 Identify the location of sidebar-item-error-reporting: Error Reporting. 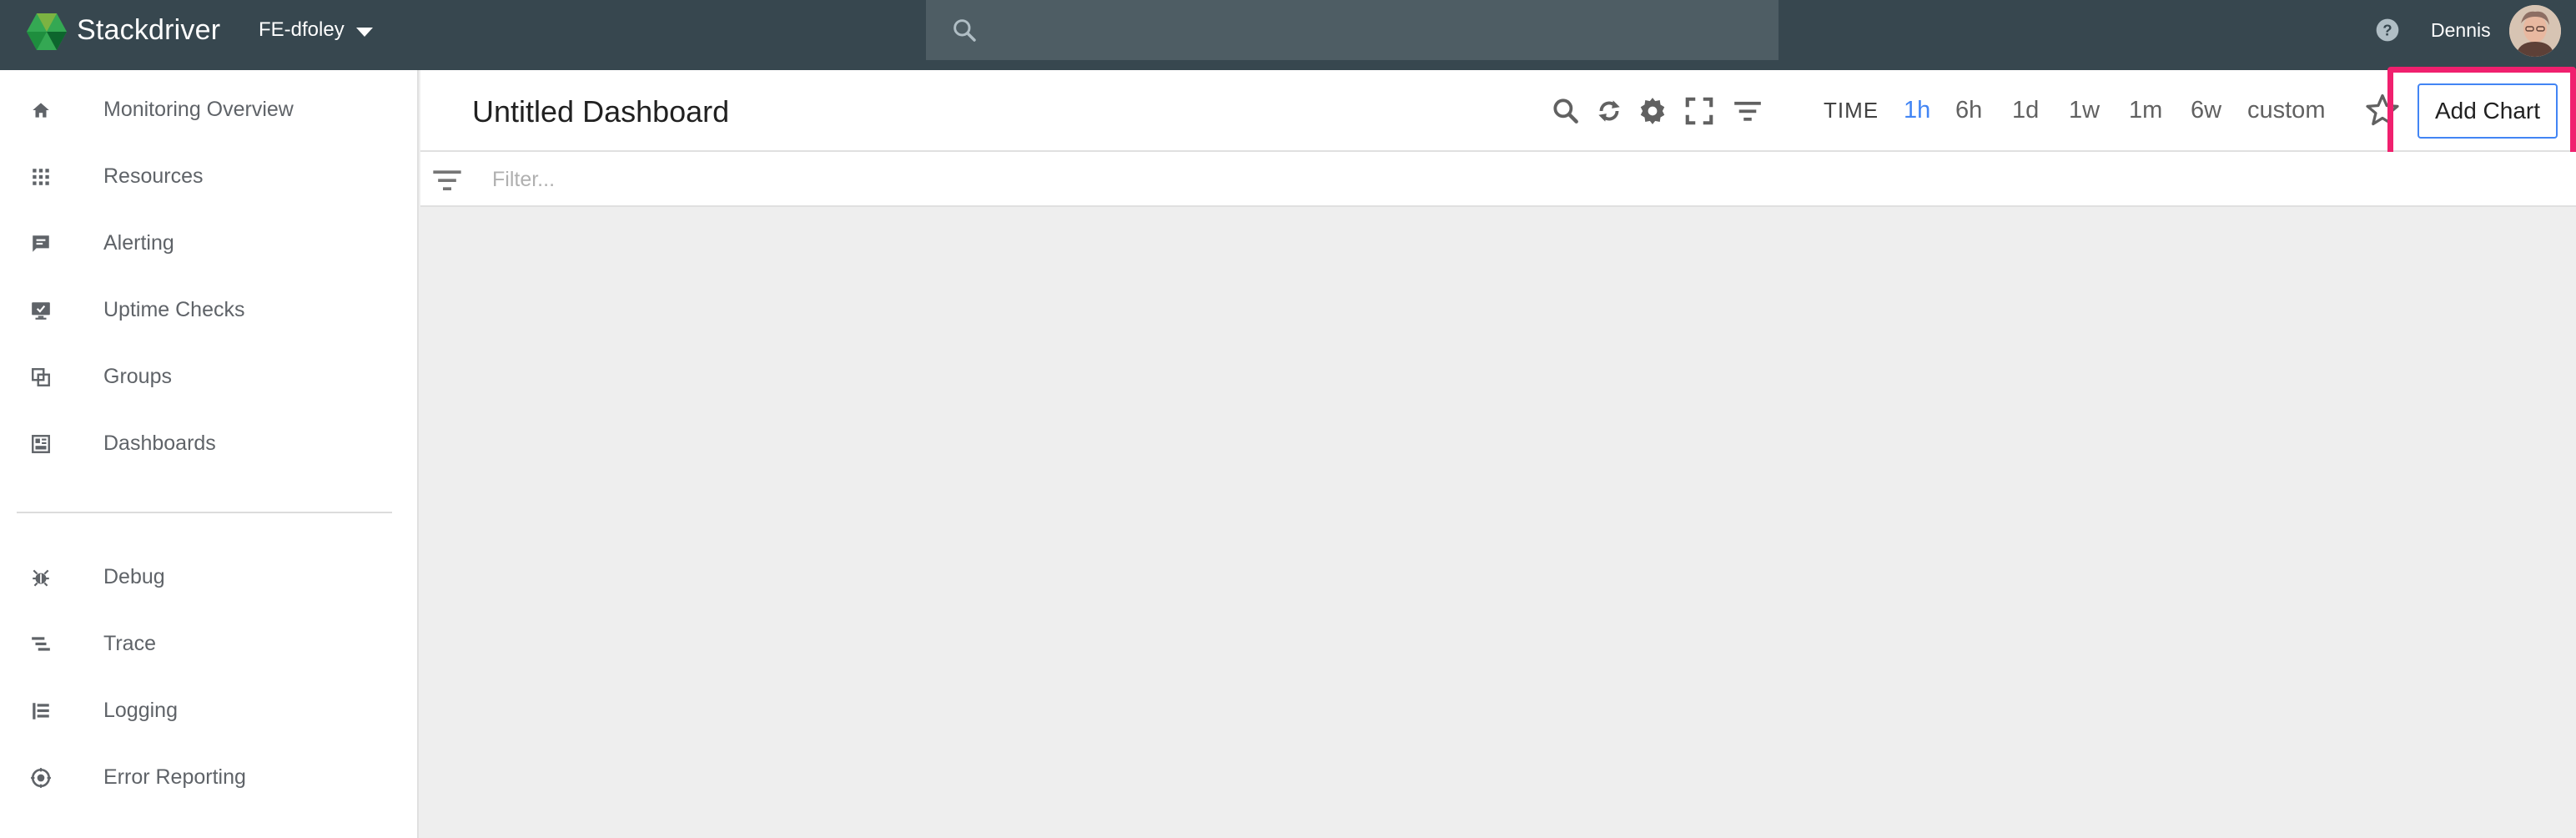
(208, 777).